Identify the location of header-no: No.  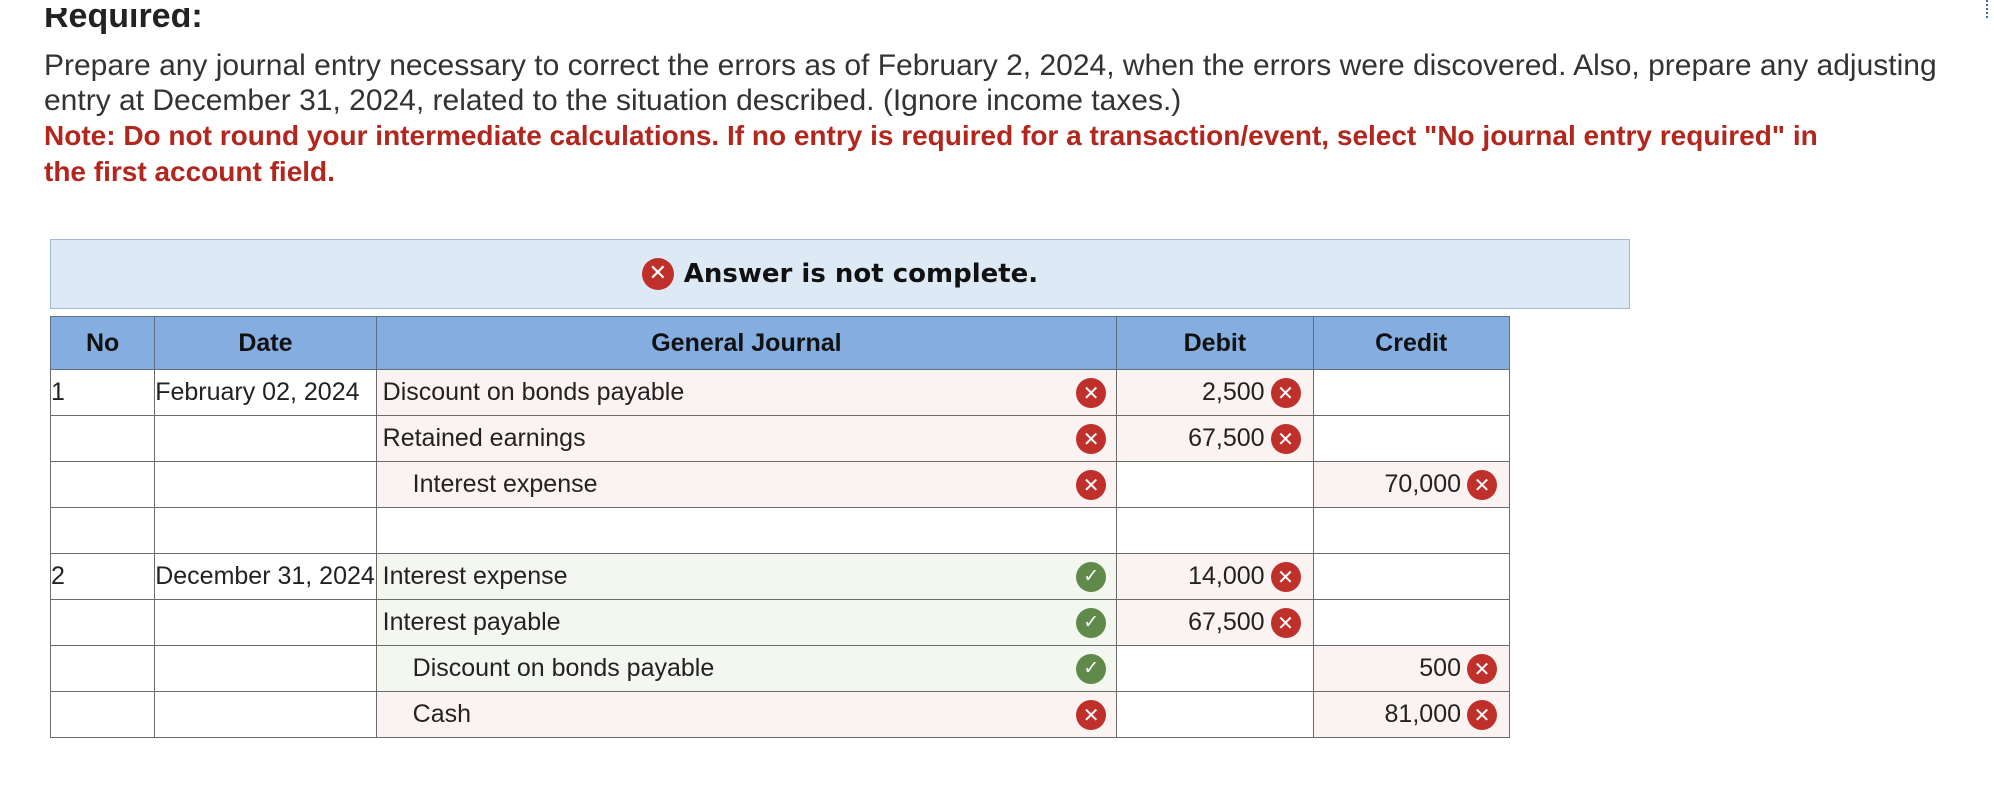
(102, 343).